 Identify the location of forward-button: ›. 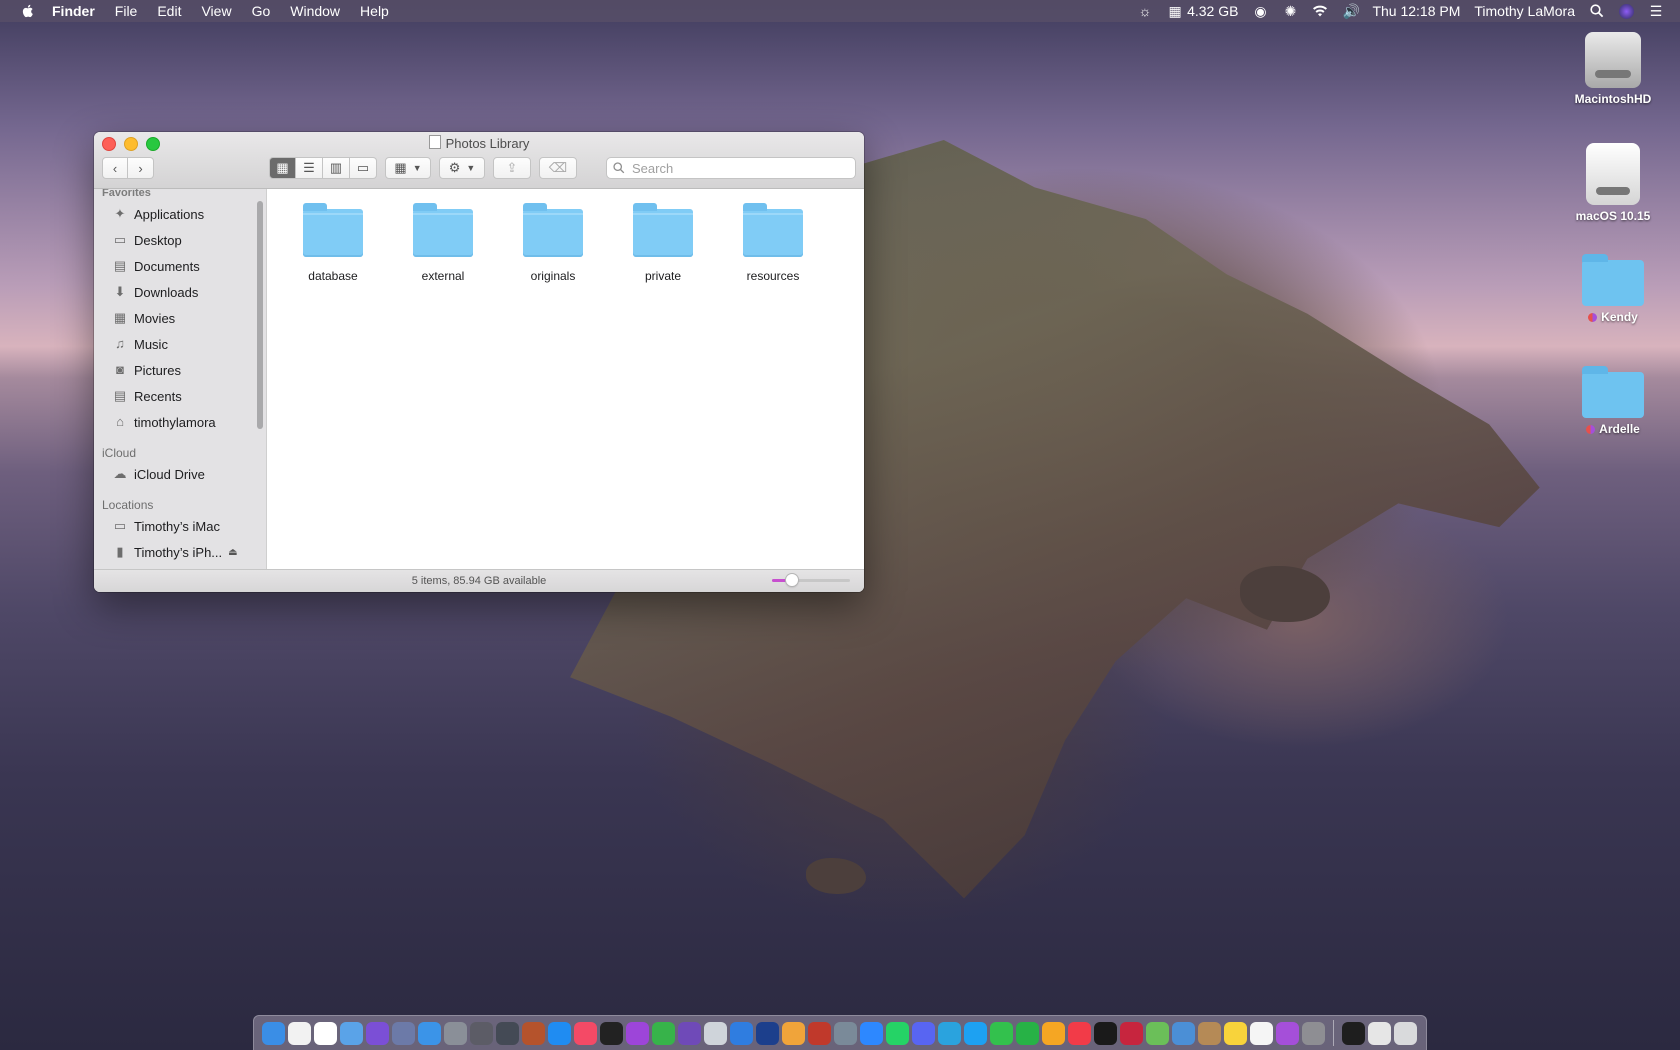
(141, 168).